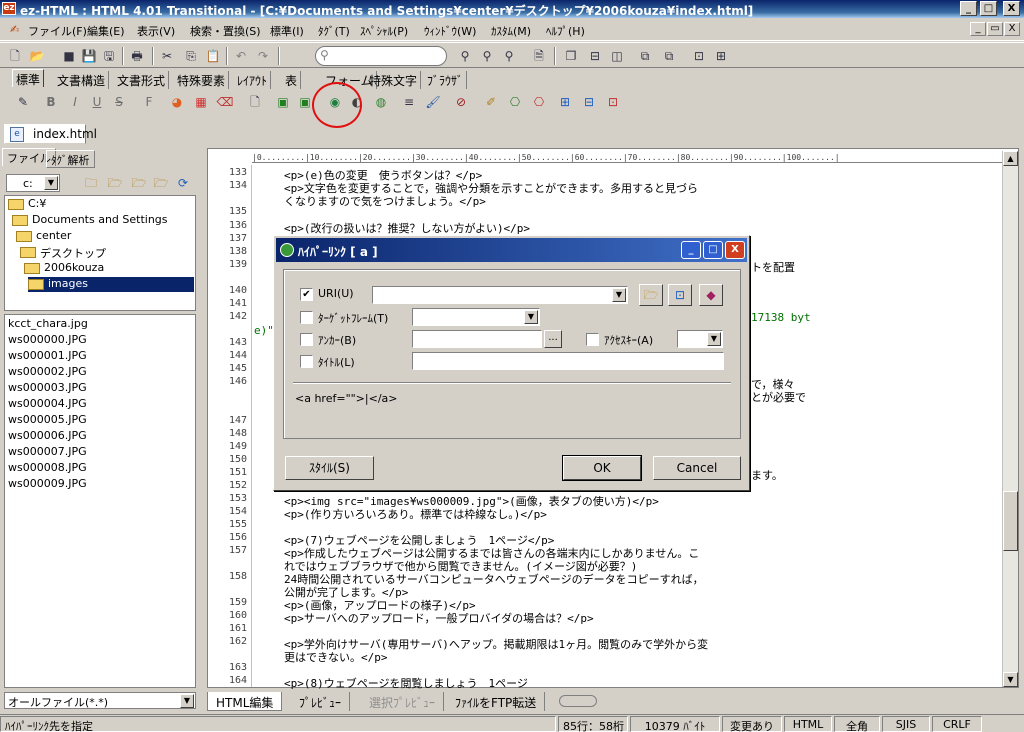 The height and width of the screenshot is (732, 1024). What do you see at coordinates (47, 355) in the screenshot?
I see `list-item: ws000001.JPG` at bounding box center [47, 355].